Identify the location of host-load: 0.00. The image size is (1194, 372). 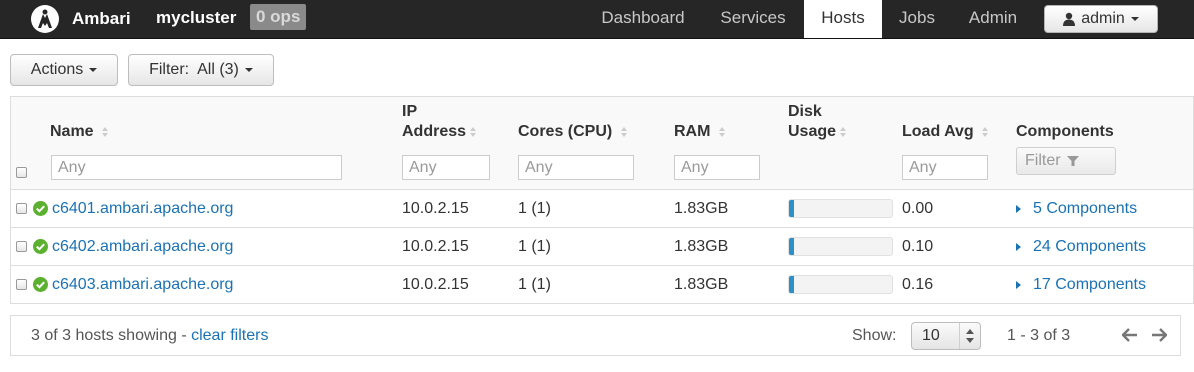
(918, 208).